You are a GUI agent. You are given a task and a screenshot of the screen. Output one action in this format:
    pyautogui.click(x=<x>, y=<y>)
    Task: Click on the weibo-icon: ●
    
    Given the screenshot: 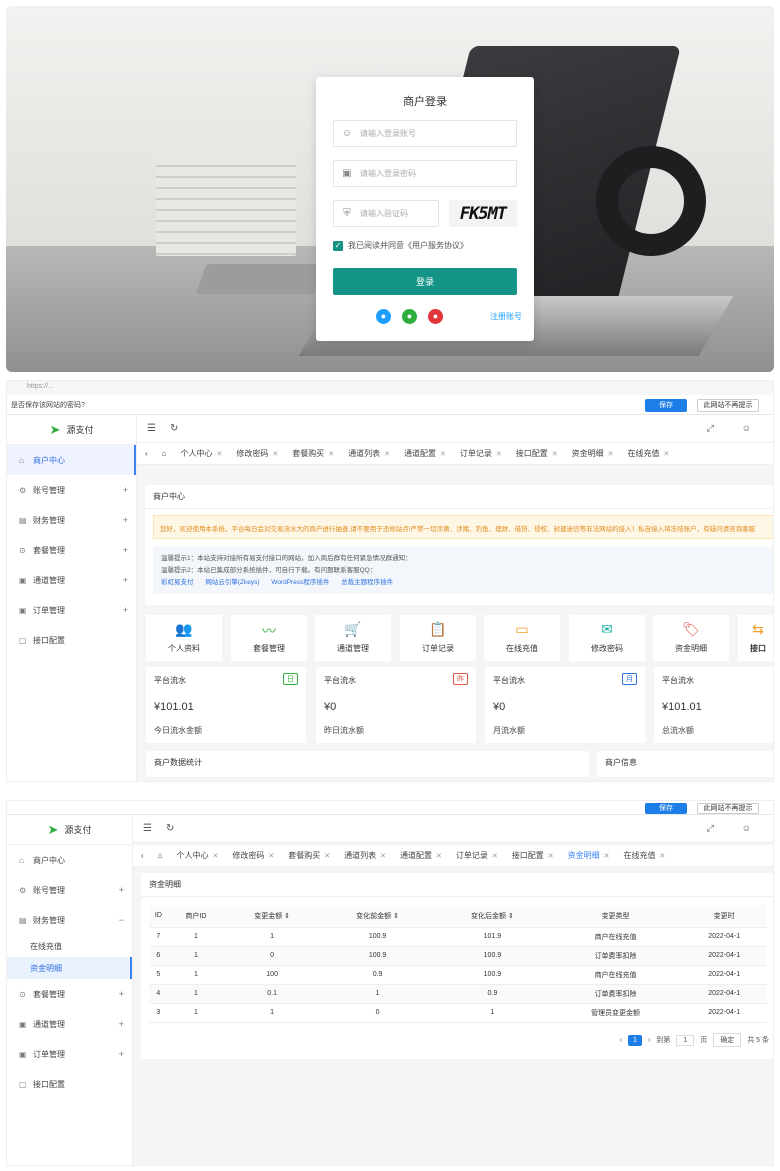 What is the action you would take?
    pyautogui.click(x=435, y=316)
    